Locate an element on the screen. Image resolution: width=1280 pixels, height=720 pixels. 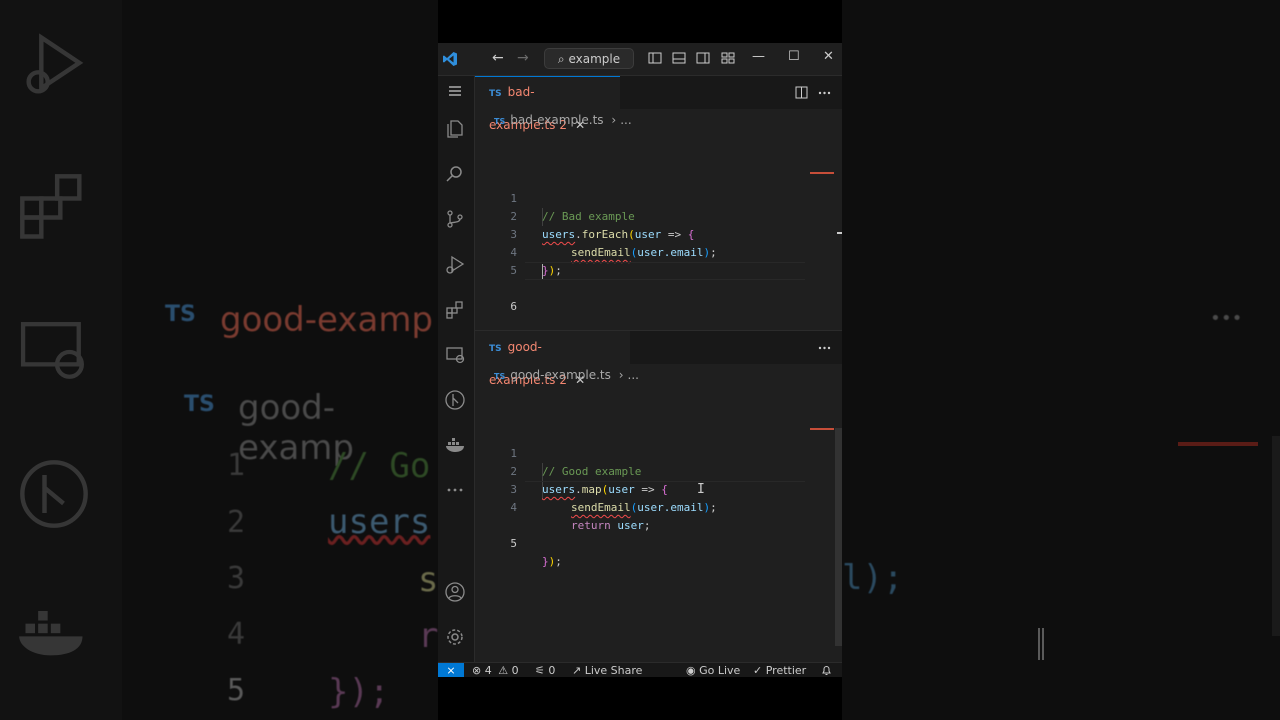
breadcrumb-file: good-example.ts is located at coordinates (560, 375).